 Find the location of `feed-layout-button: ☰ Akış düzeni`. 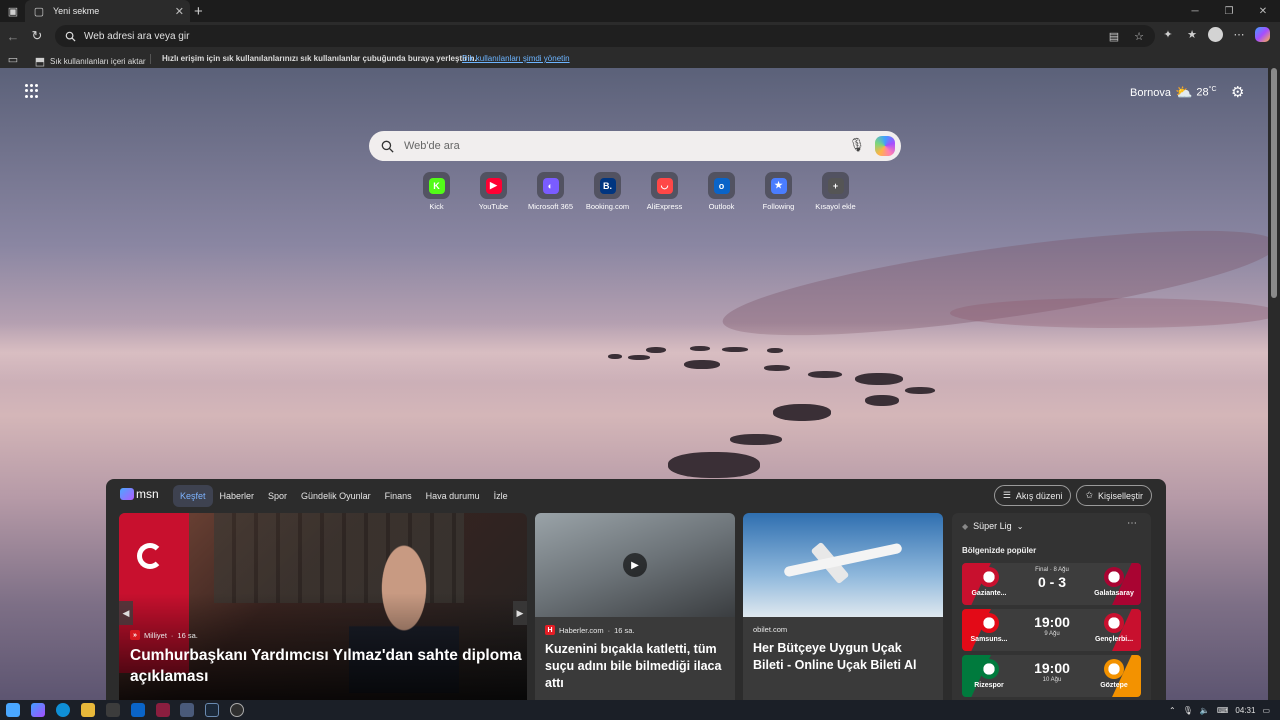

feed-layout-button: ☰ Akış düzeni is located at coordinates (1032, 495).